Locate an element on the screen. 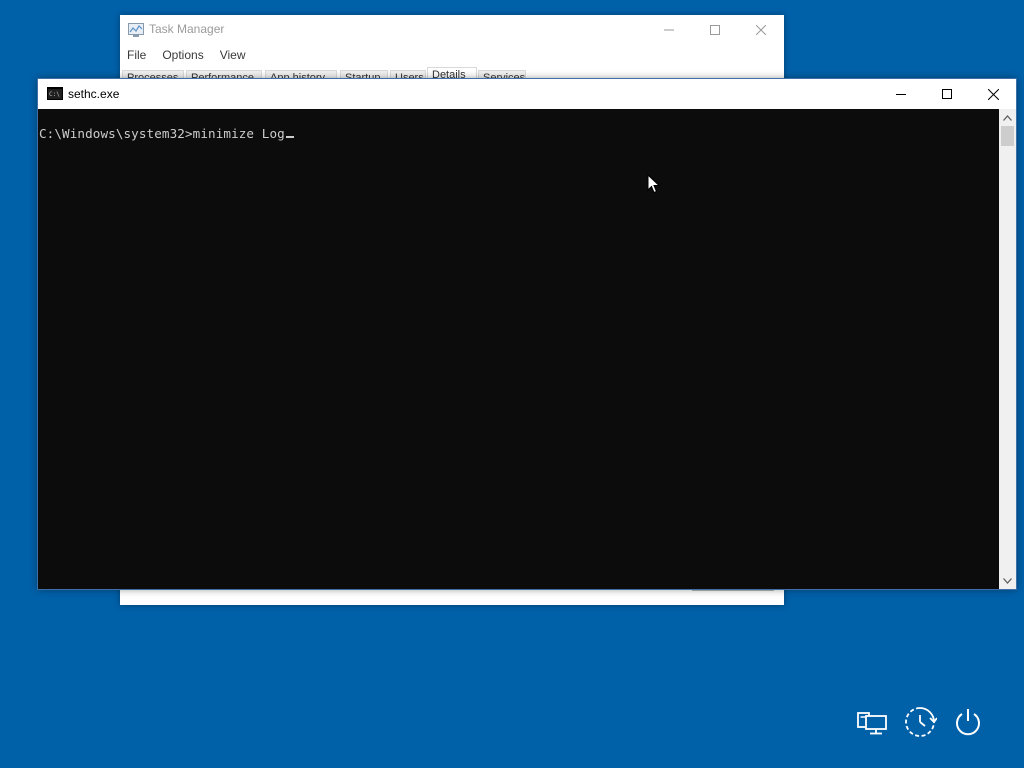 The image size is (1024, 768). scroll-thumb is located at coordinates (1007, 136).